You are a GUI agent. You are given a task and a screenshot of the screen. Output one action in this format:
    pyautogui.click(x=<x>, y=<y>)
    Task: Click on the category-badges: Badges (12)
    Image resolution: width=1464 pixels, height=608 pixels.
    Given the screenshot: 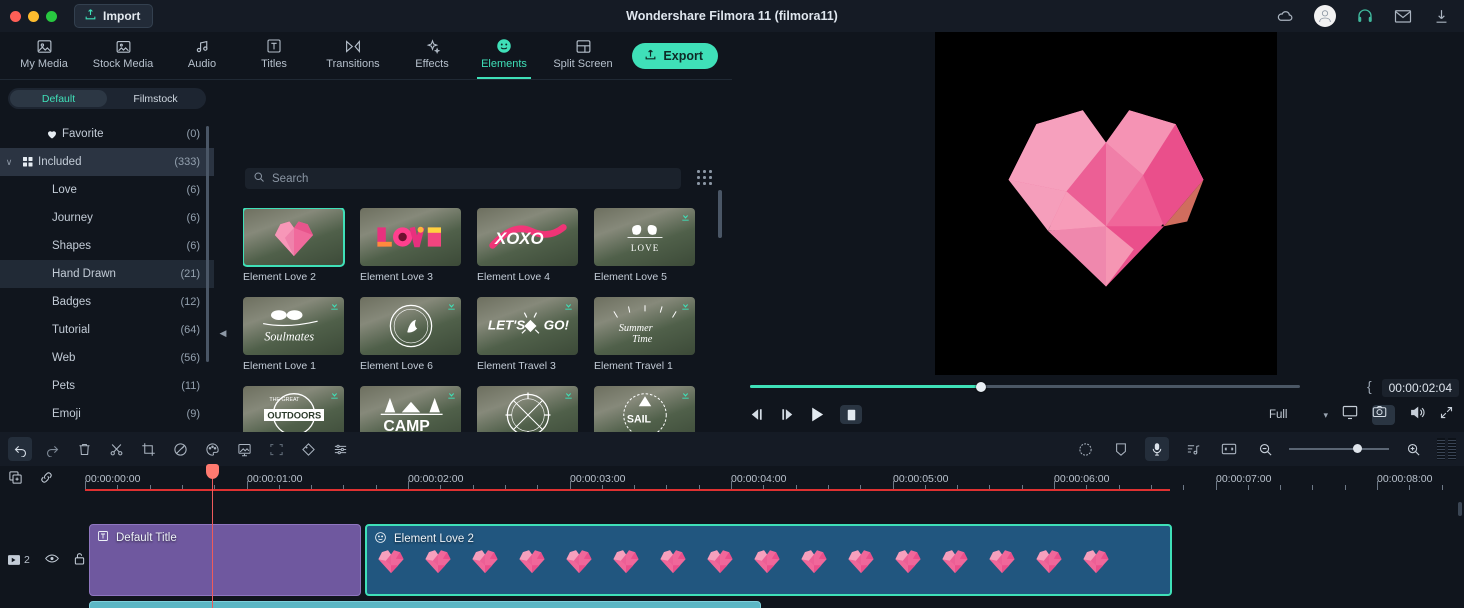 What is the action you would take?
    pyautogui.click(x=107, y=302)
    